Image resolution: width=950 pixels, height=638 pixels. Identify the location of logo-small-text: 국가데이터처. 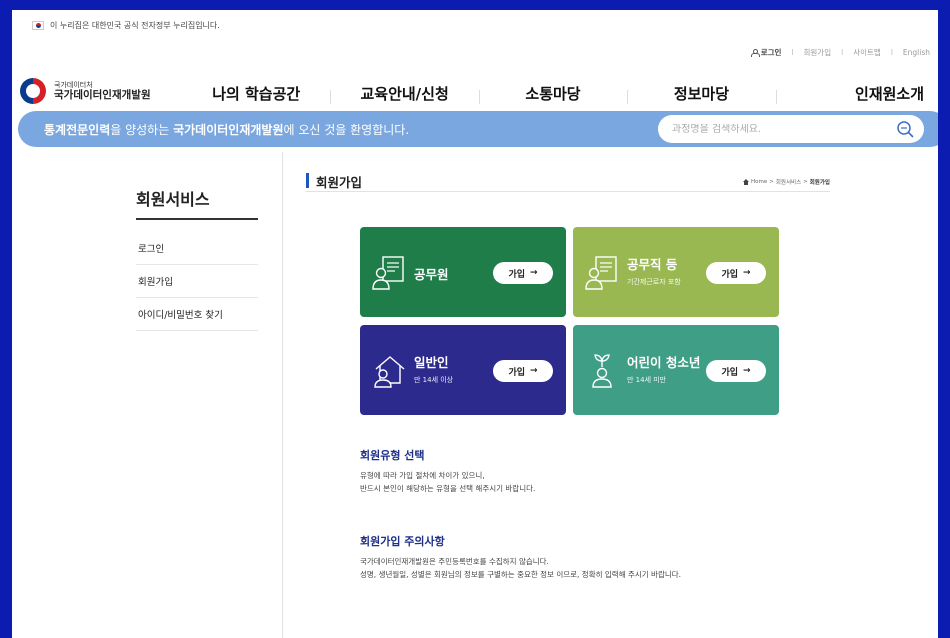
(73, 84).